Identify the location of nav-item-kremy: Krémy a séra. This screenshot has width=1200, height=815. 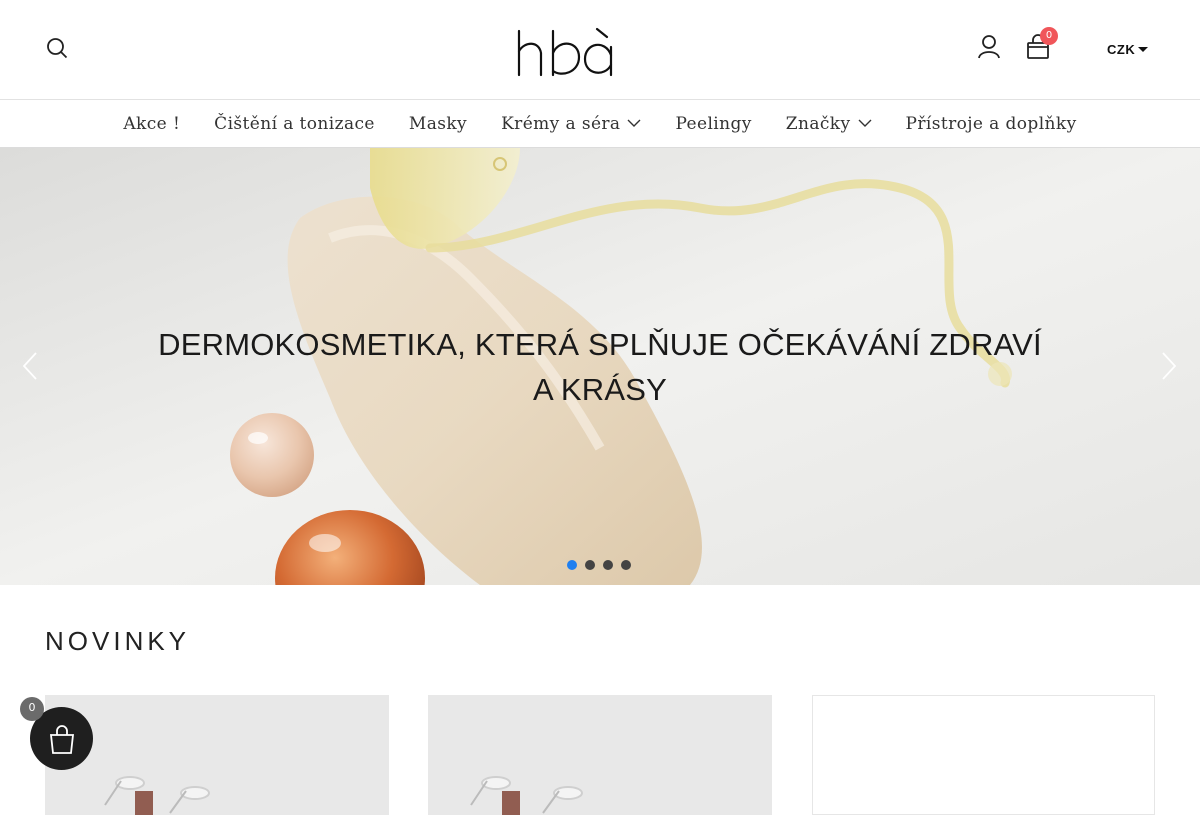
(571, 124).